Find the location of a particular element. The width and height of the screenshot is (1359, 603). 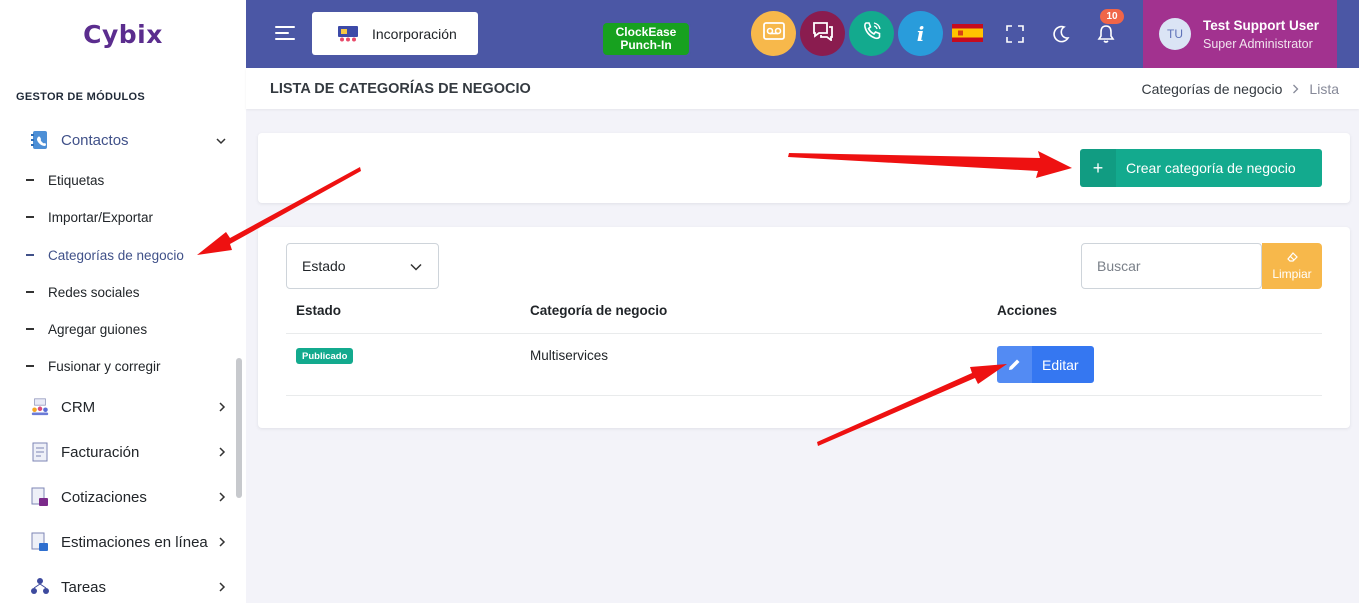

sidebar-subitem-fusionar: Fusionar y corregir is located at coordinates (93, 366).